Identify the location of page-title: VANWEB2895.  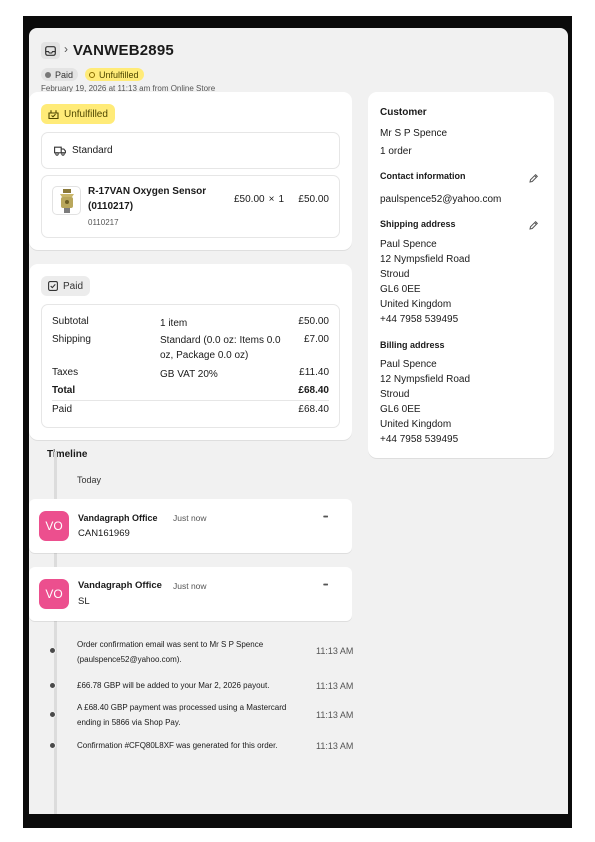
(123, 50).